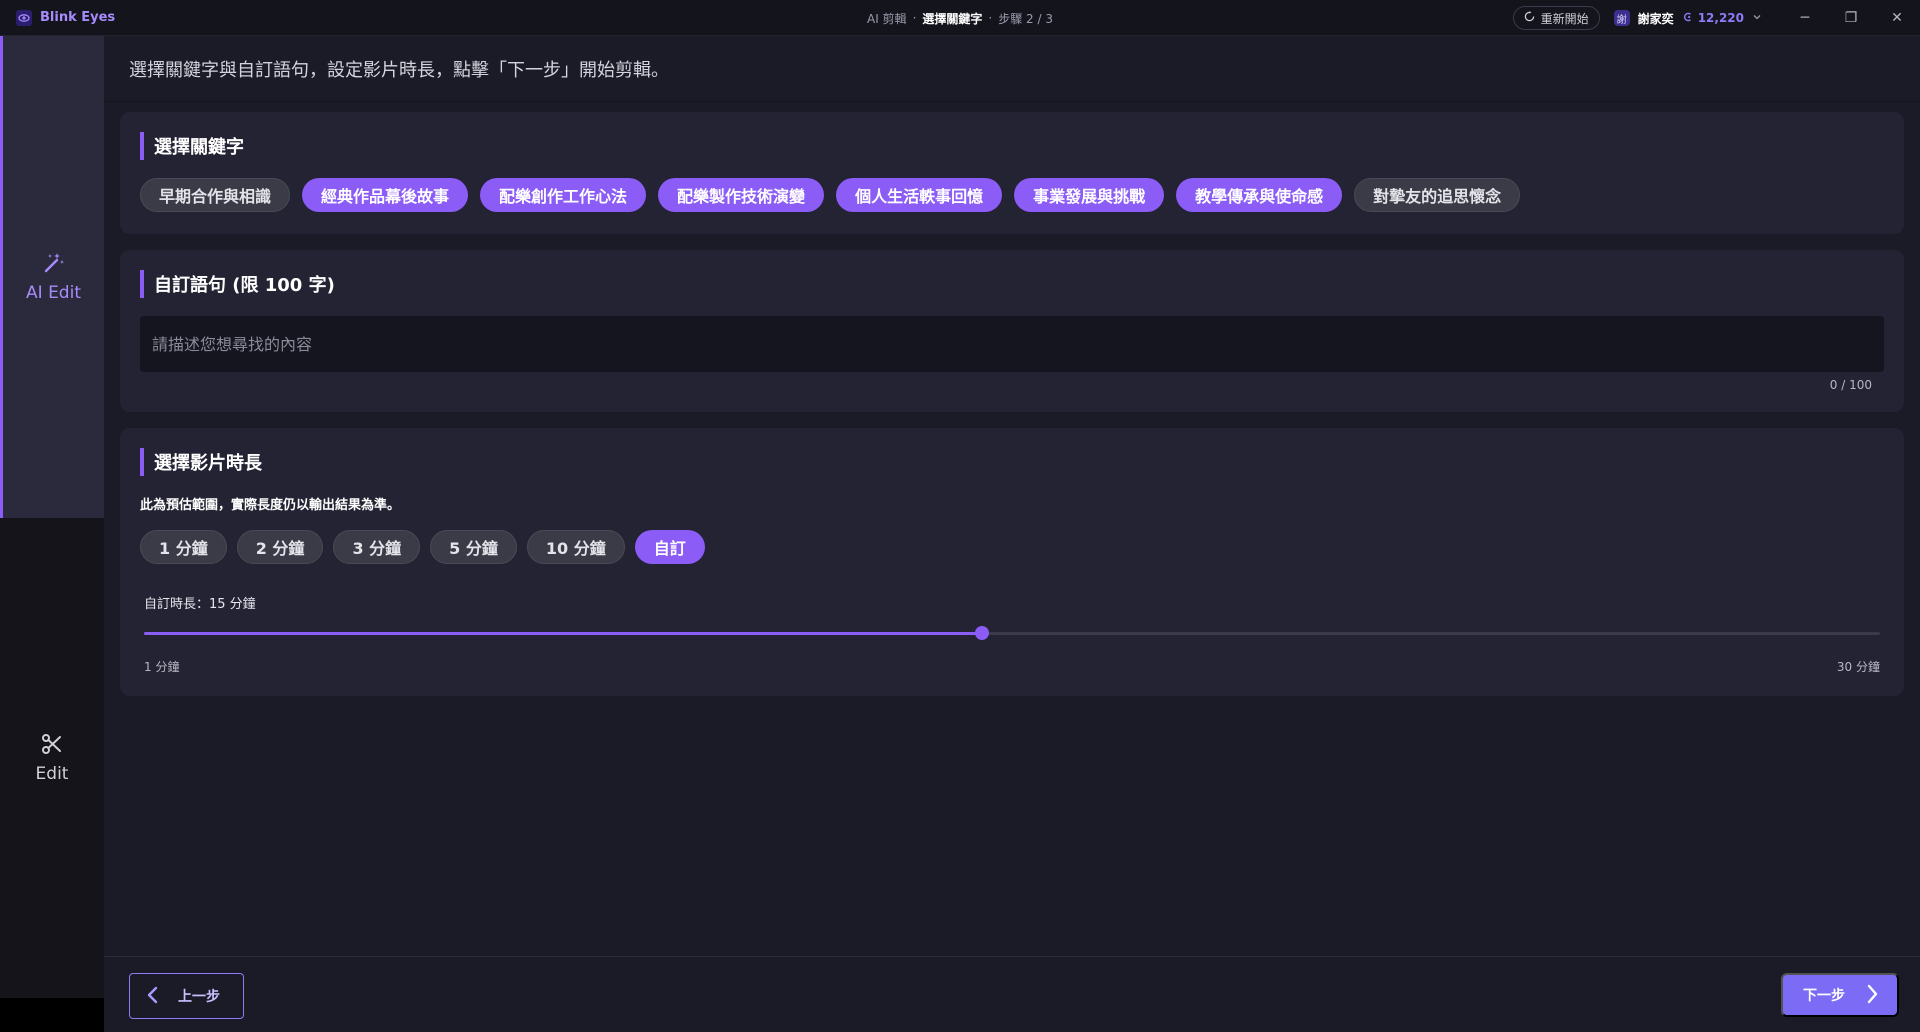 This screenshot has width=1920, height=1032. I want to click on breadcrumb-current: 選擇關鍵字, so click(952, 18).